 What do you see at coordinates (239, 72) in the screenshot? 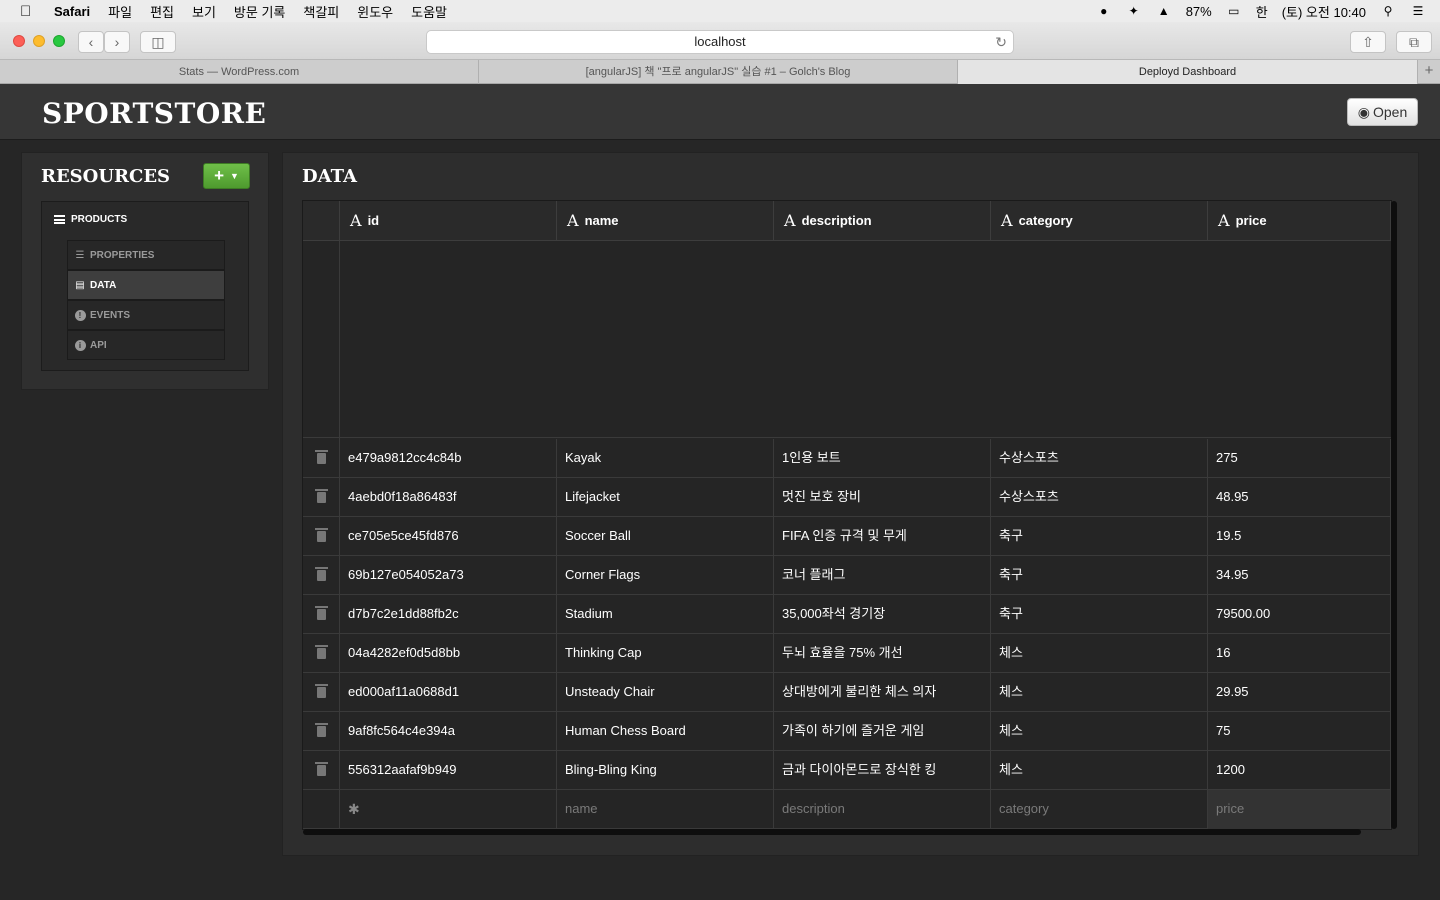
I see `tab-wordpress-stats: Stats — WordPress.com` at bounding box center [239, 72].